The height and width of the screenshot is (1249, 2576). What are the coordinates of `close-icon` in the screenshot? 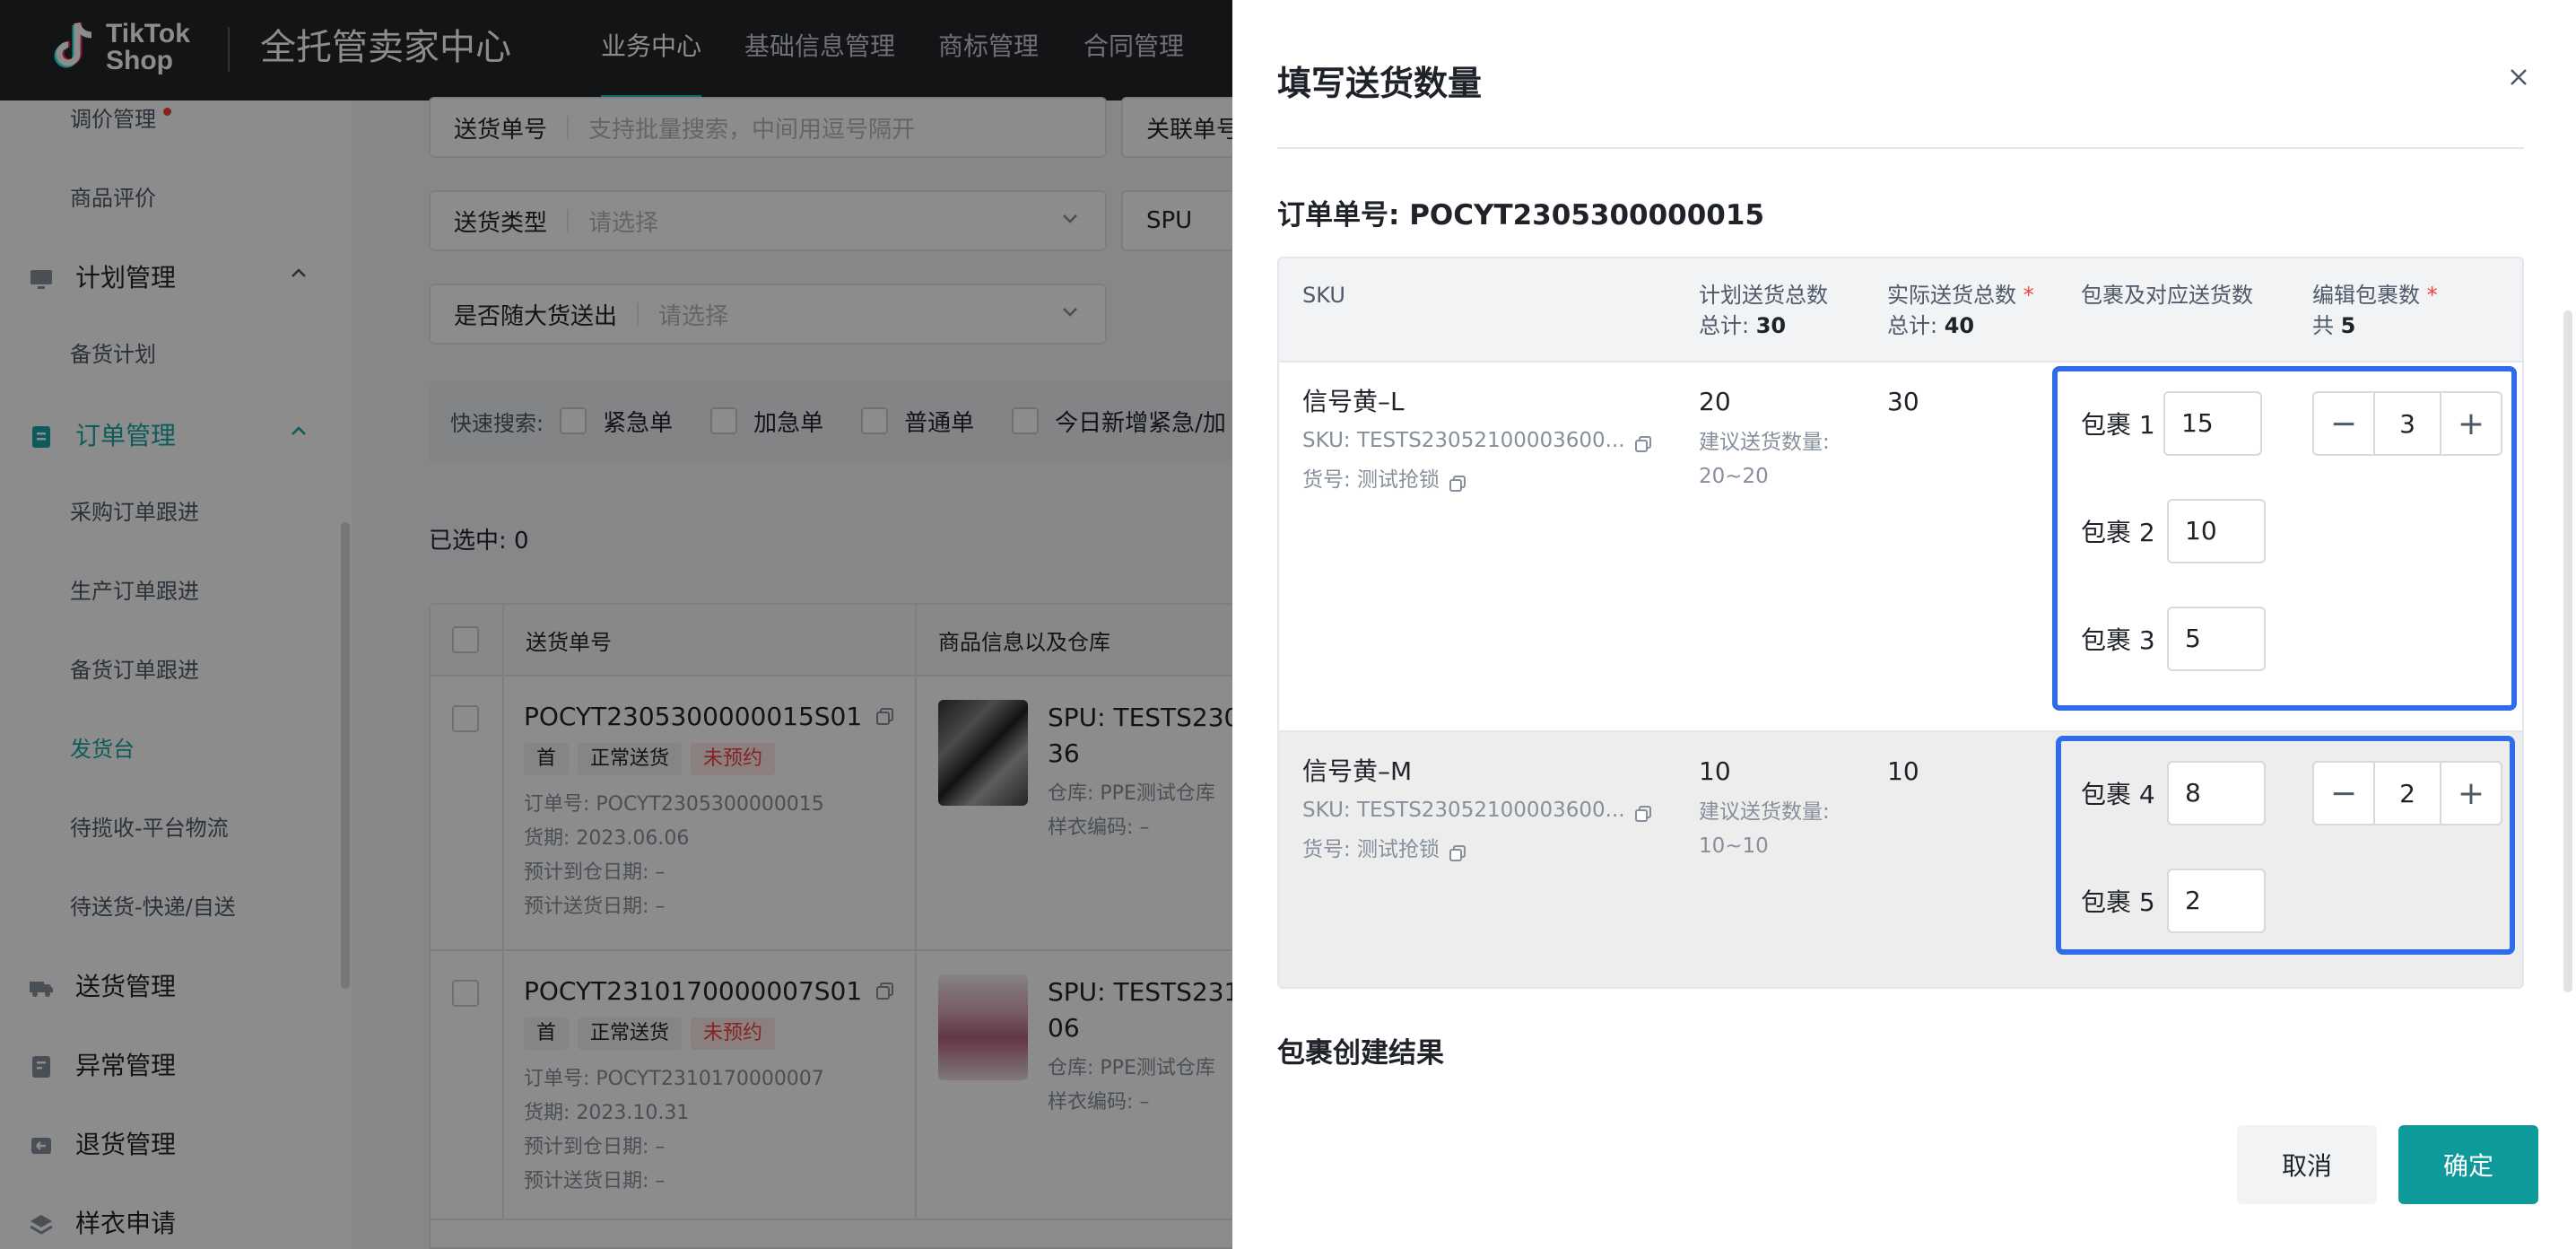 It's located at (2519, 77).